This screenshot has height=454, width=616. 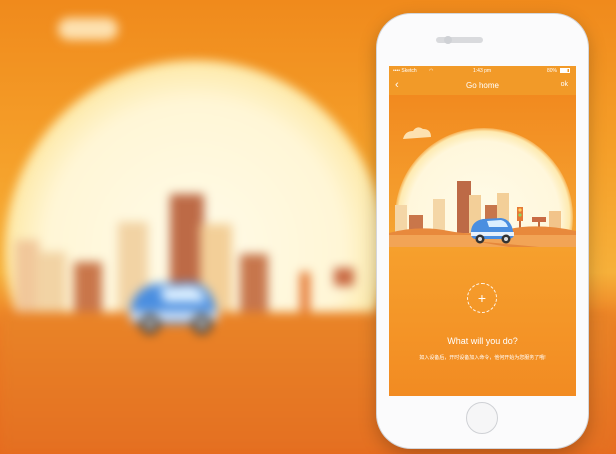 I want to click on status-time: 1:43 pm, so click(x=482, y=71).